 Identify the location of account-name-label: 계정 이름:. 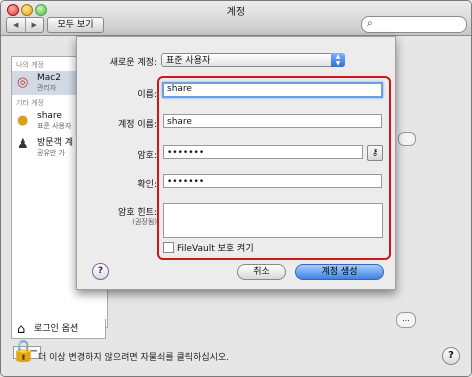
(137, 125).